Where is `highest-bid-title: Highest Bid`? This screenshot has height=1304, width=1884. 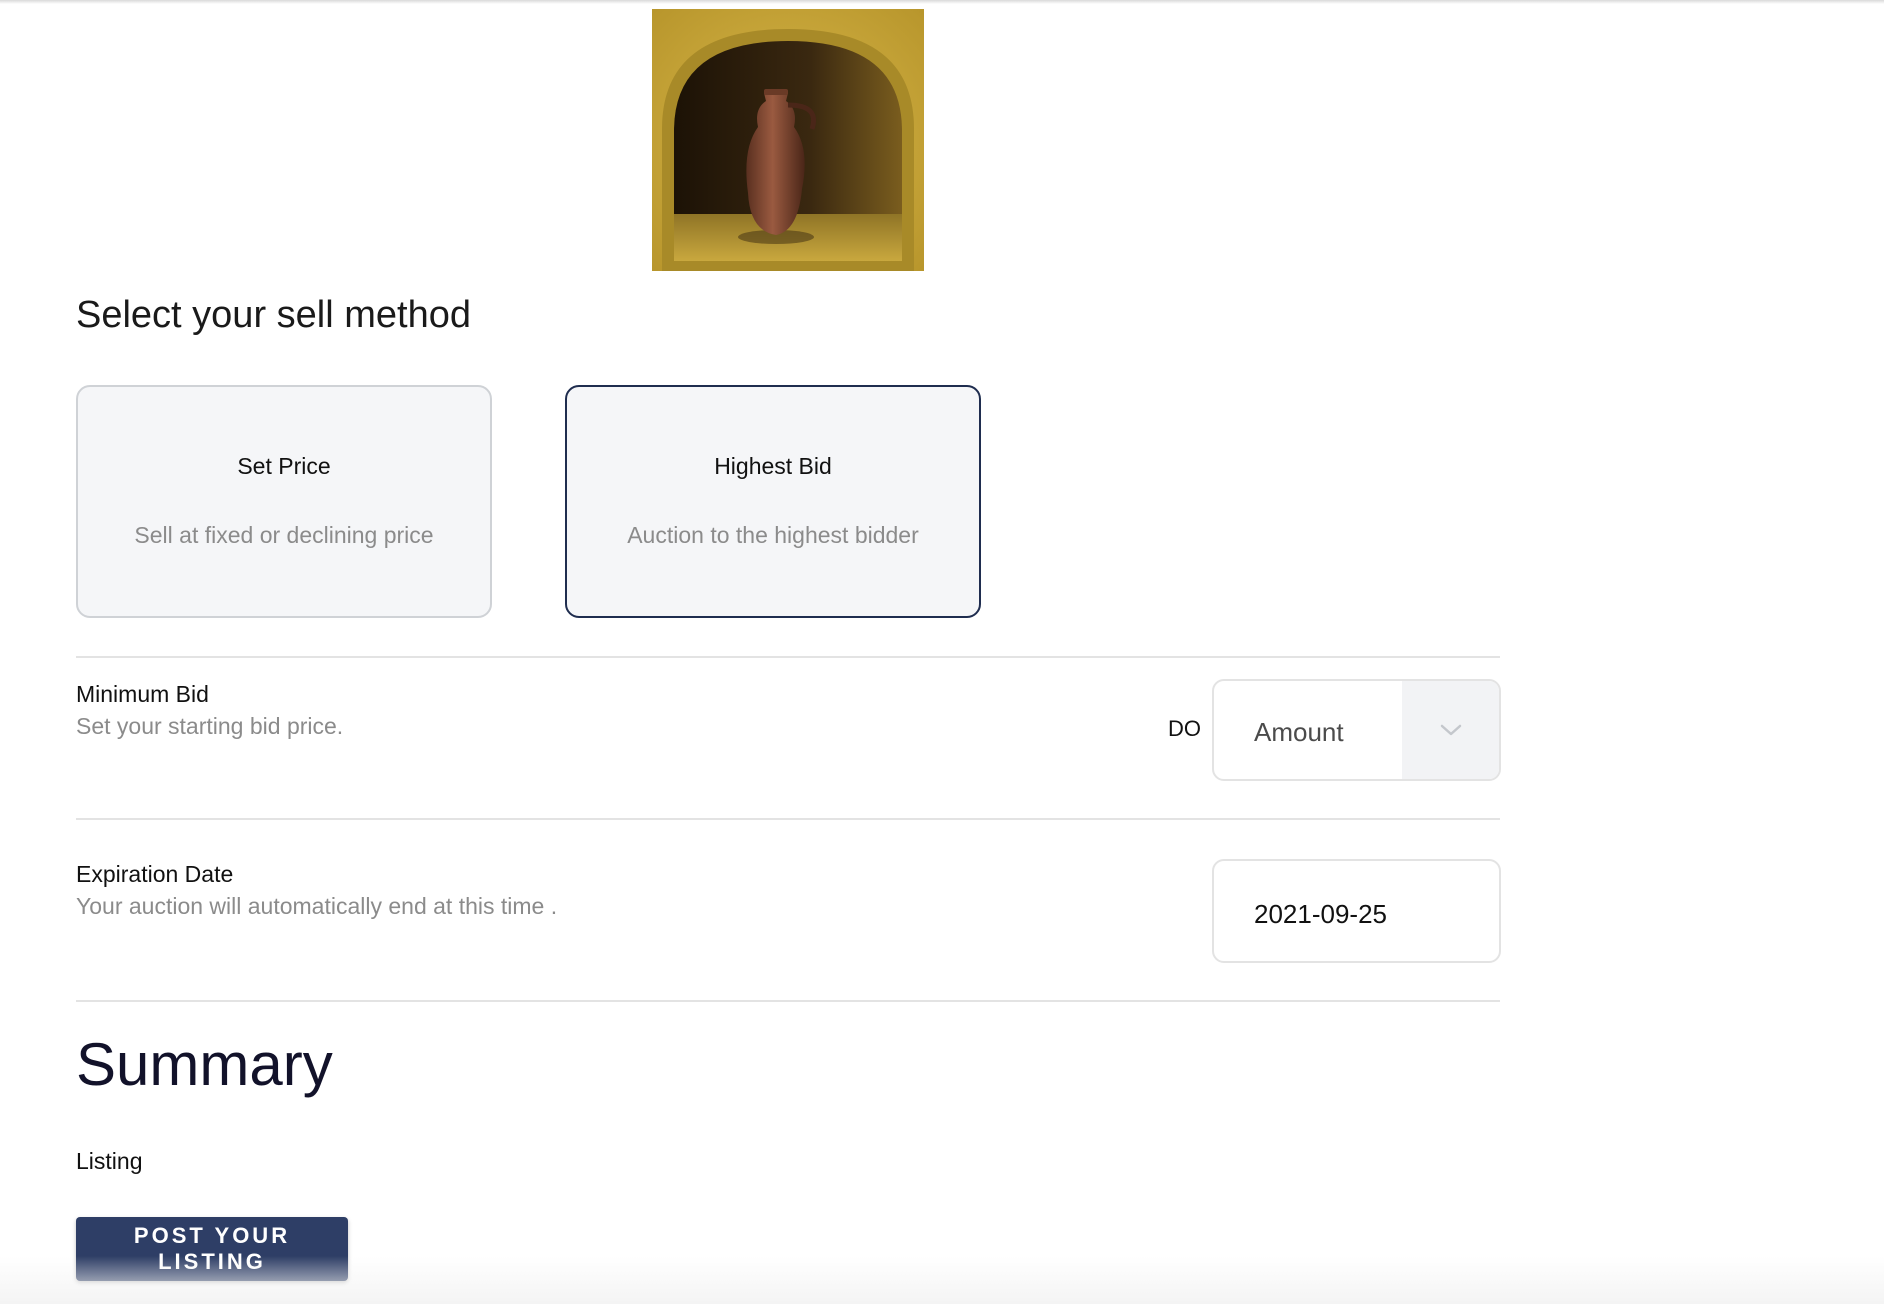 highest-bid-title: Highest Bid is located at coordinates (773, 466).